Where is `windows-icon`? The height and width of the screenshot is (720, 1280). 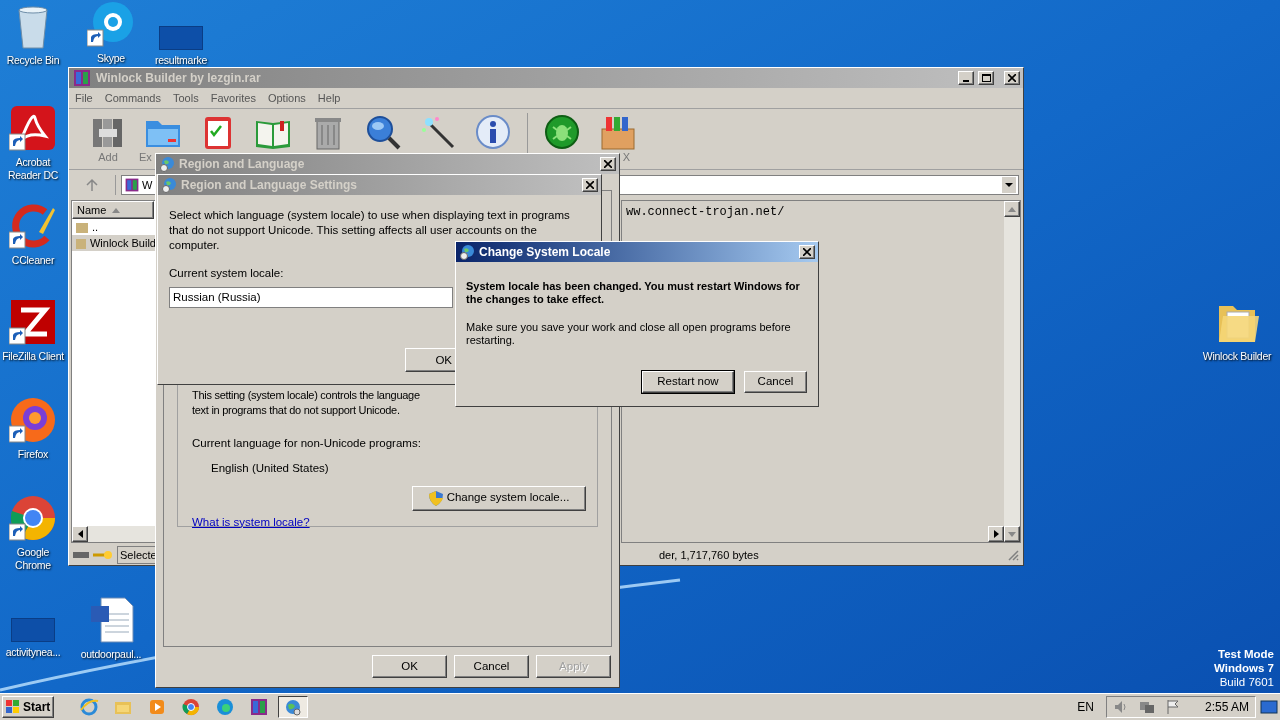
windows-icon is located at coordinates (13, 707).